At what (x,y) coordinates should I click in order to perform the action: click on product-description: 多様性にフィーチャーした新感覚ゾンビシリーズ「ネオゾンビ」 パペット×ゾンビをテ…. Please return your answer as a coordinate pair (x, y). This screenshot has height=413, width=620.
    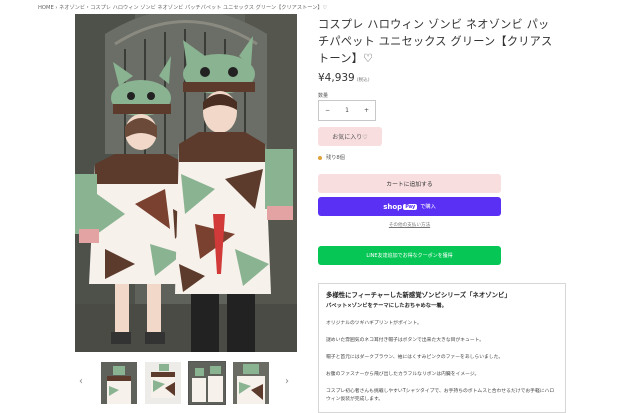
    Looking at the image, I should click on (442, 348).